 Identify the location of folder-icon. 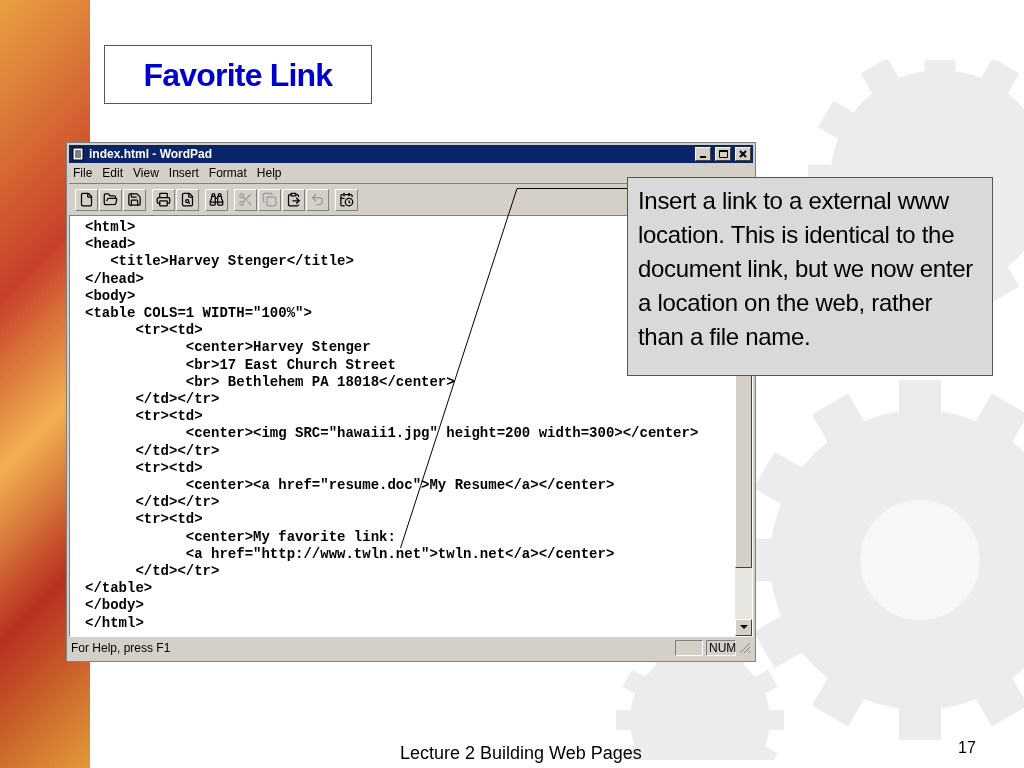
(110, 199).